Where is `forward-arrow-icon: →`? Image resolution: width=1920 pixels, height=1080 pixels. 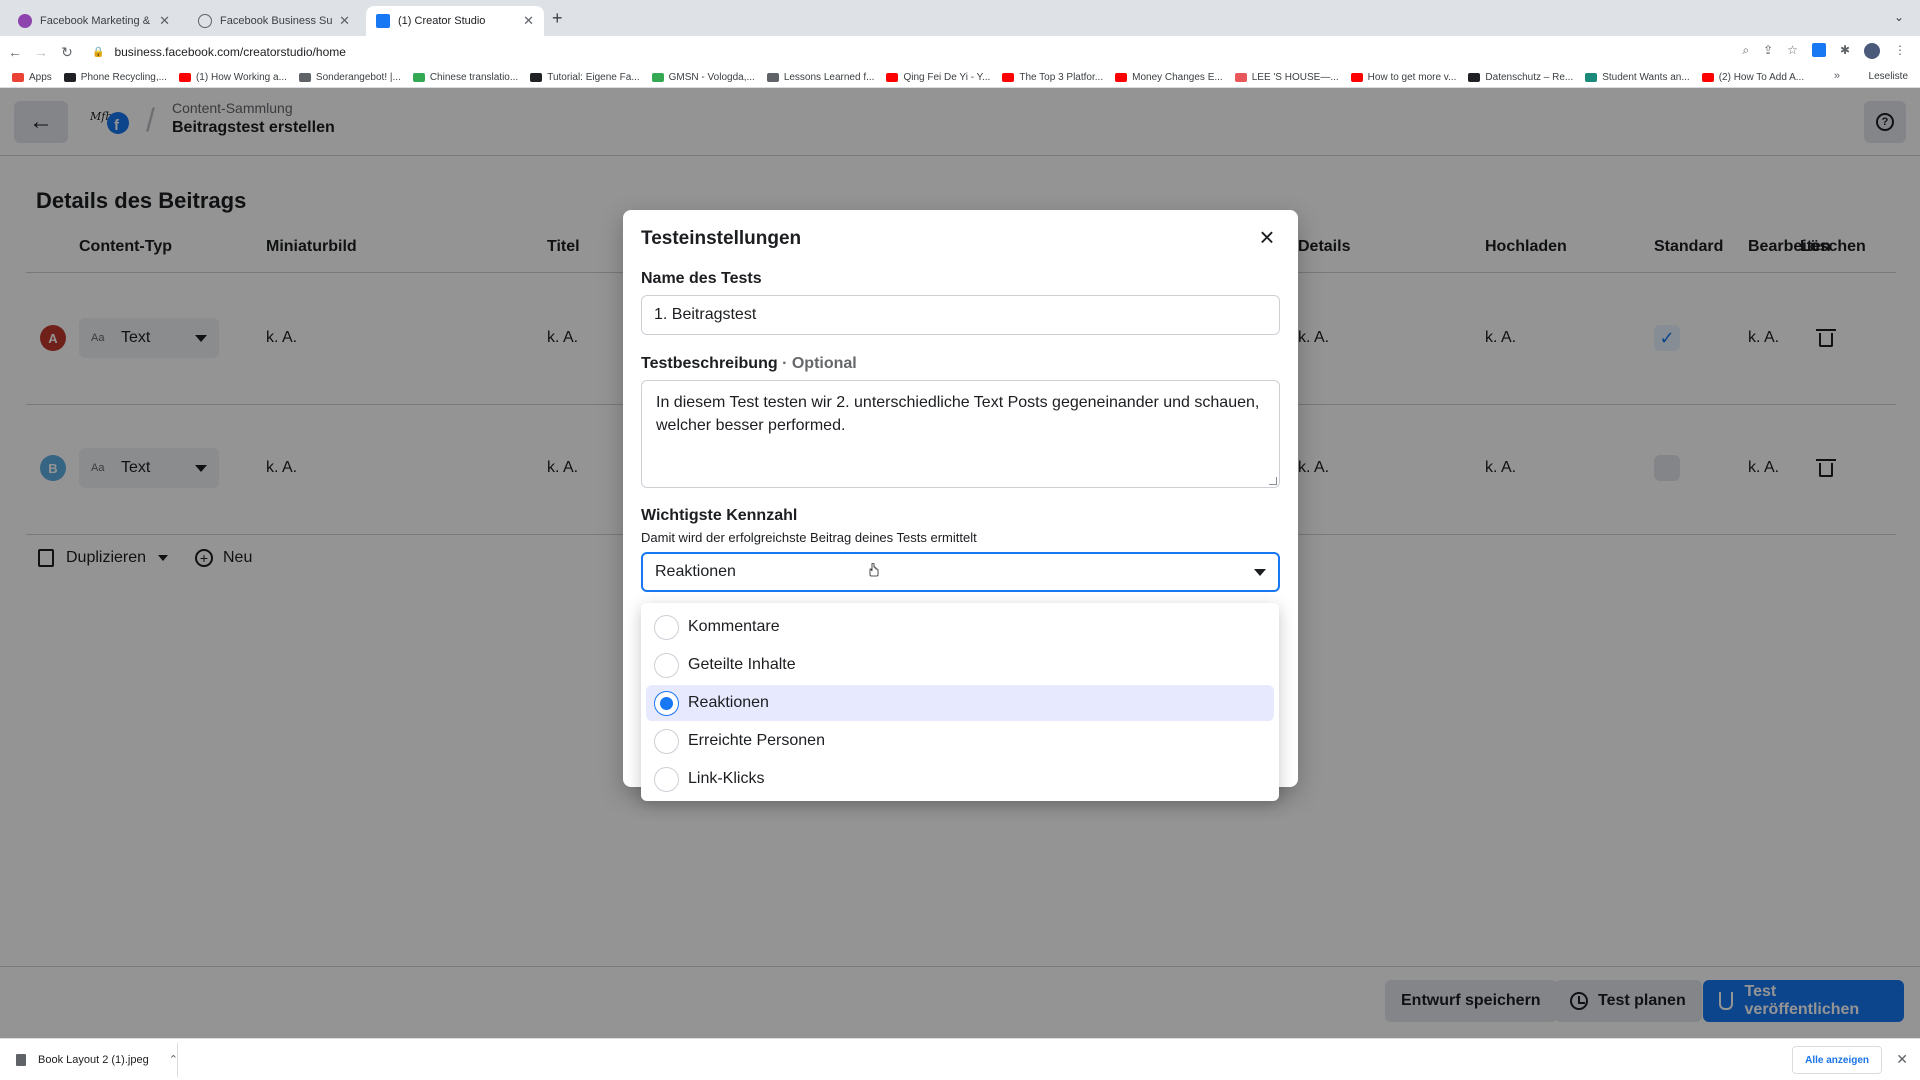
forward-arrow-icon: → is located at coordinates (41, 52).